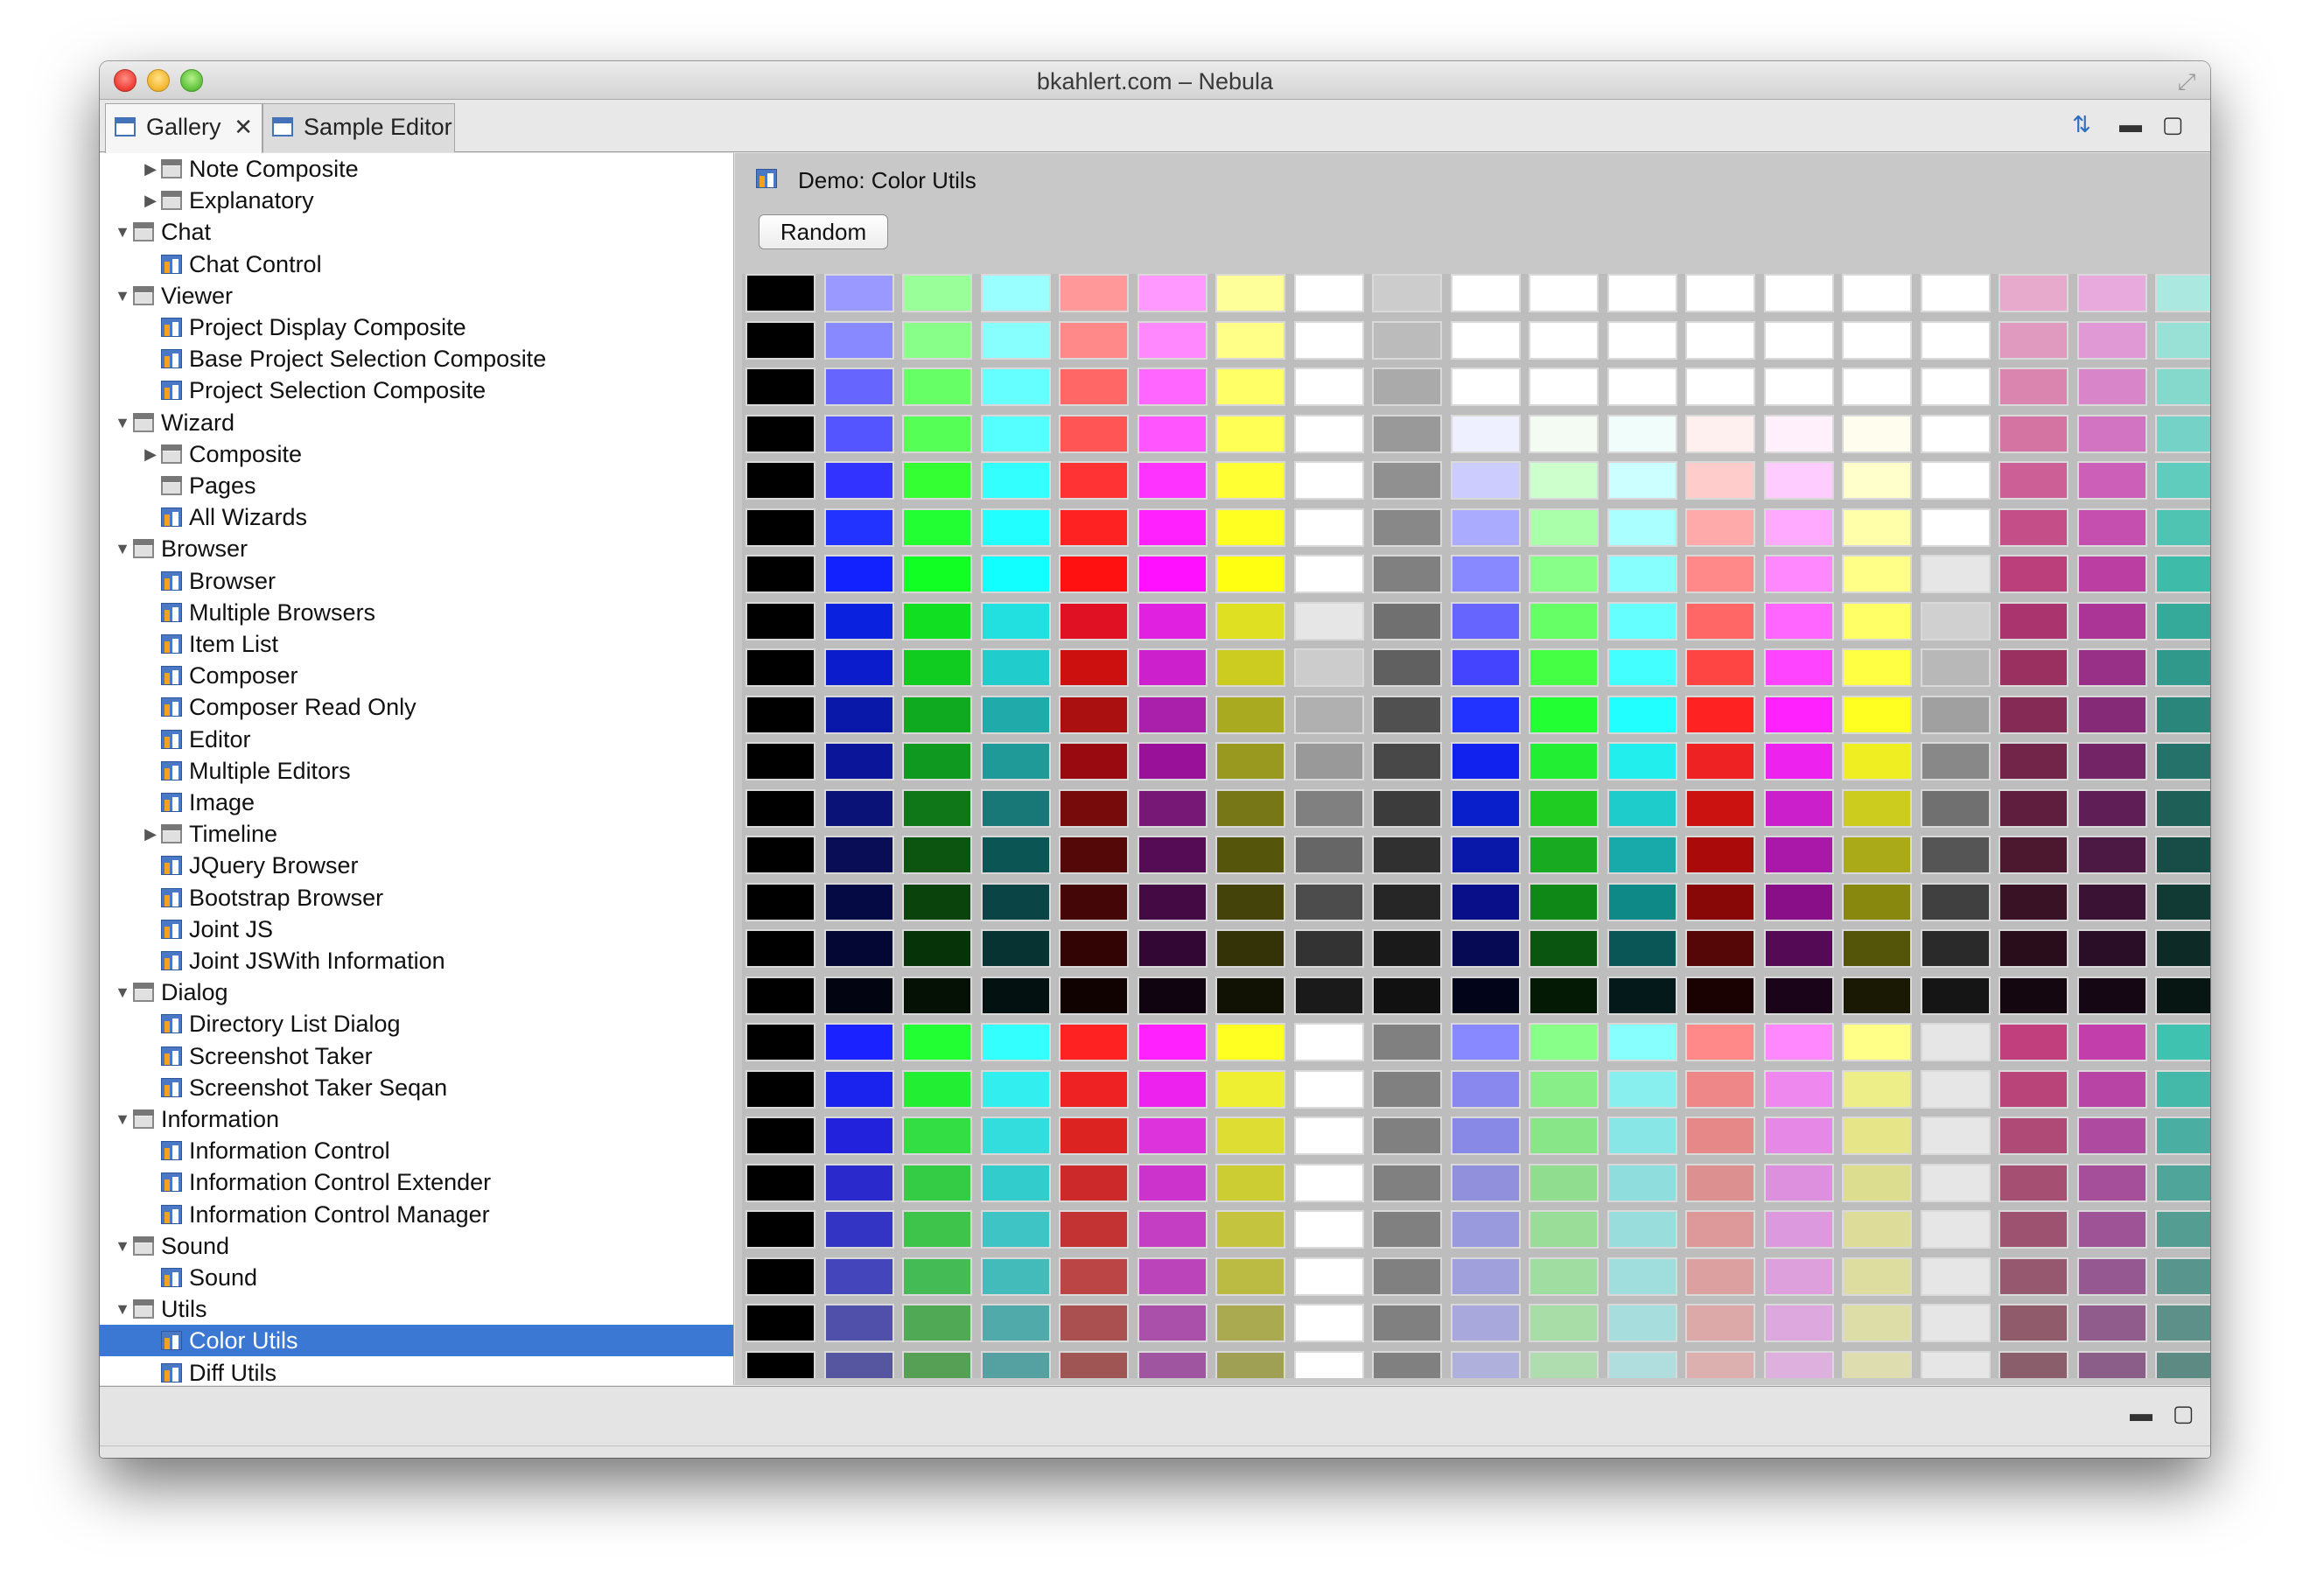 This screenshot has width=2310, height=1596. Describe the element at coordinates (416, 232) in the screenshot. I see `tree-item: ▼ Chat` at that location.